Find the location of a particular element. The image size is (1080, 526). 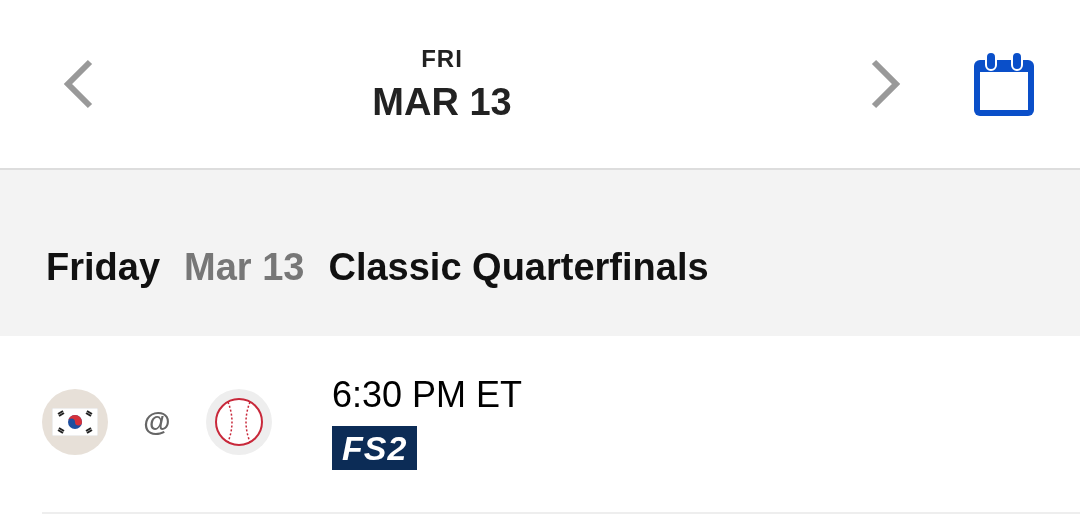

calendar-button is located at coordinates (1004, 84).